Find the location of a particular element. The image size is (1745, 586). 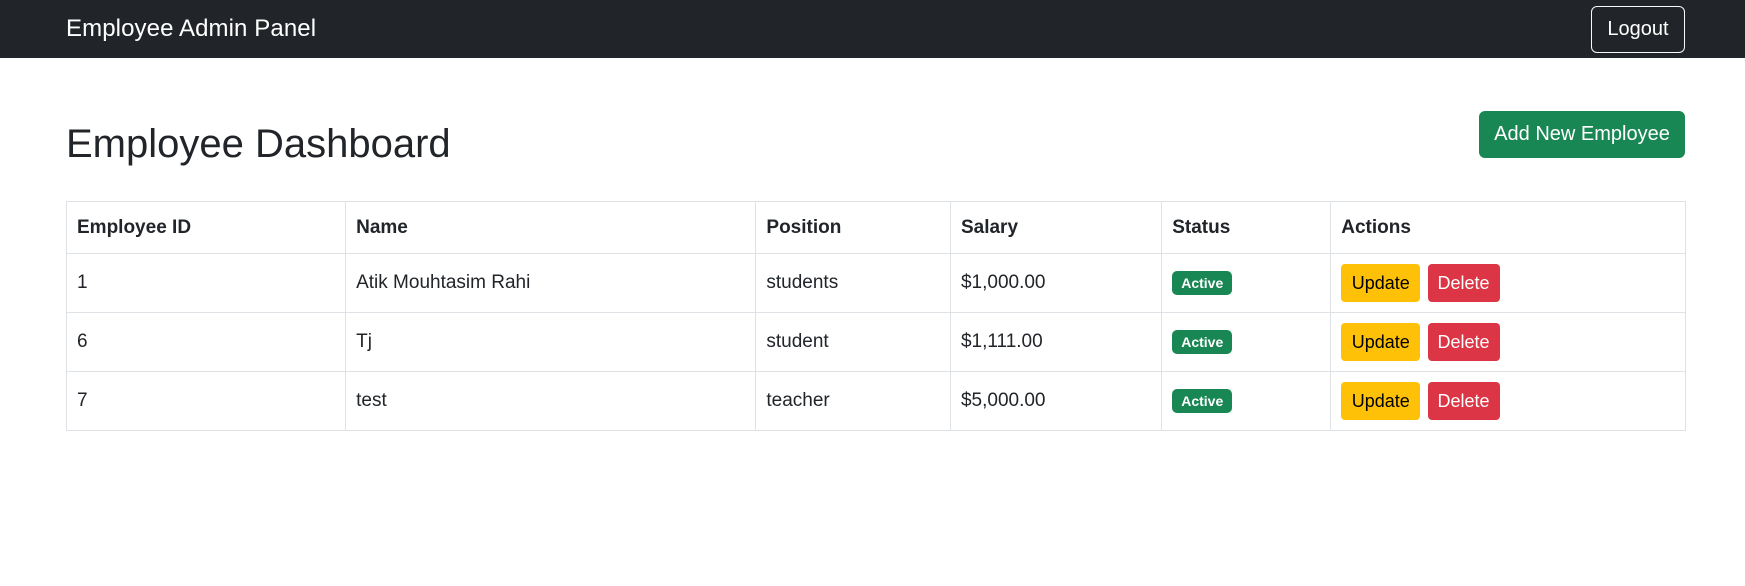

navbar: Employee Admin Panel Logout is located at coordinates (872, 29).